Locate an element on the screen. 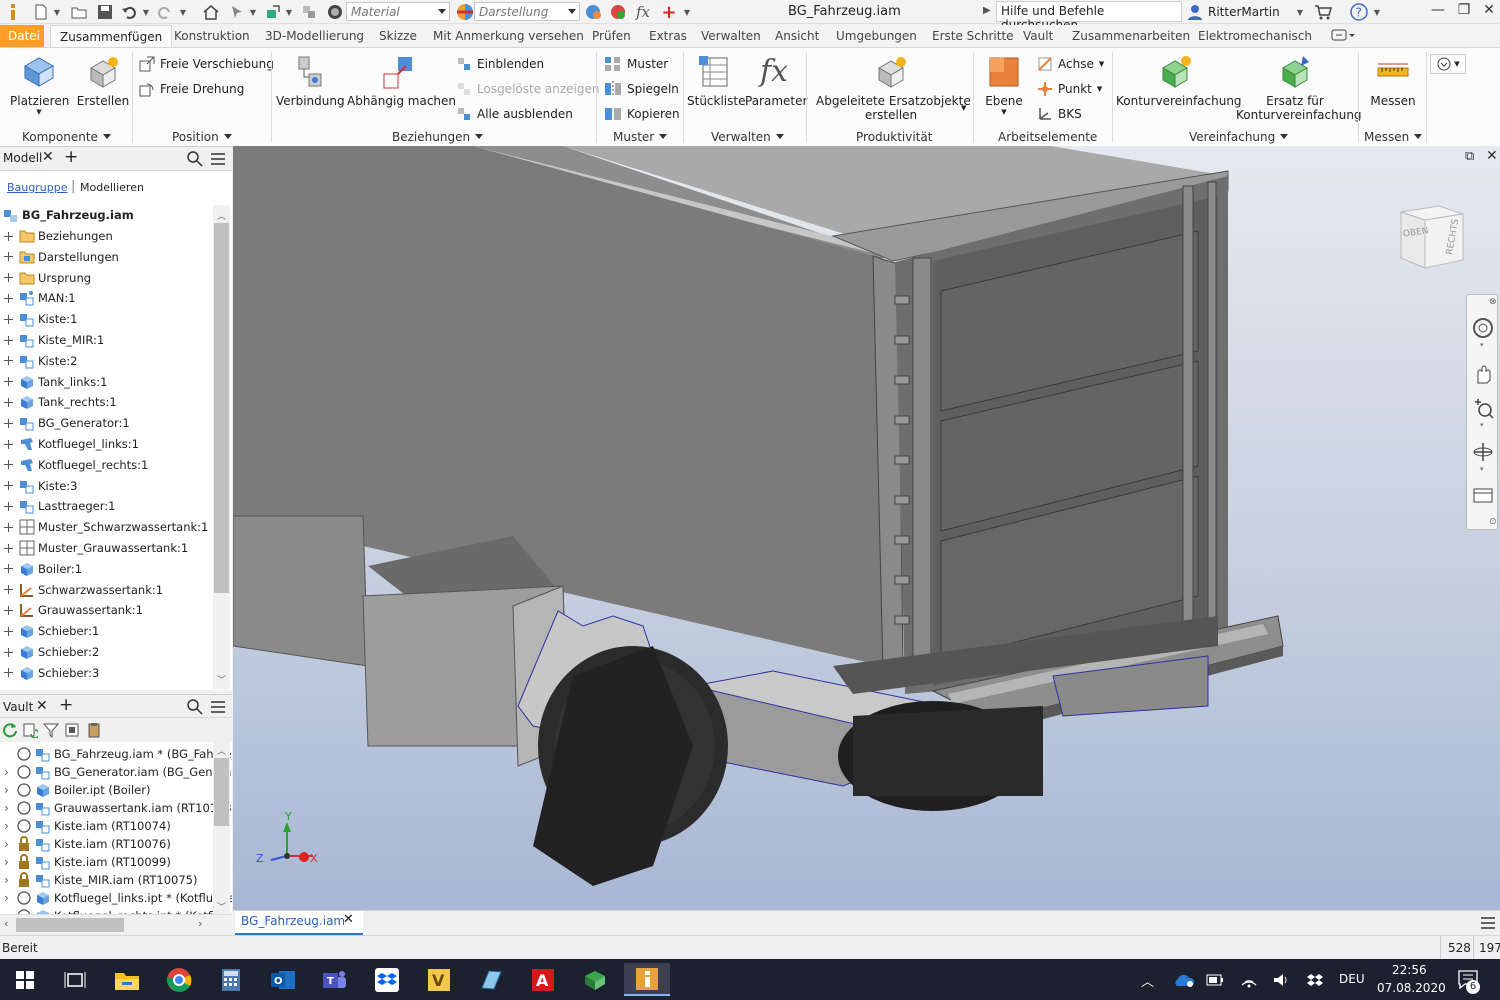 This screenshot has width=1500, height=1000. tab-pruefen: Prüfen is located at coordinates (611, 36).